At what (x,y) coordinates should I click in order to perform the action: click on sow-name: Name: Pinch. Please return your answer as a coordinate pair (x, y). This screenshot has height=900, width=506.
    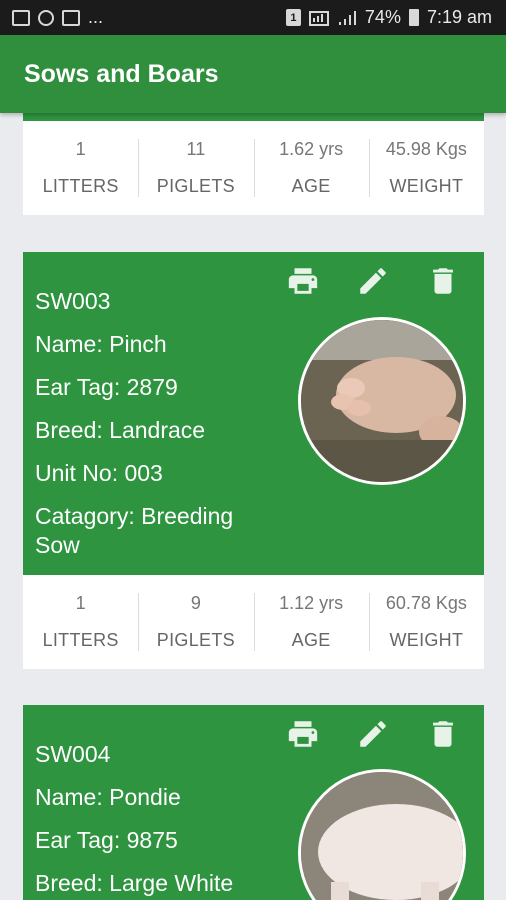
    Looking at the image, I should click on (101, 344).